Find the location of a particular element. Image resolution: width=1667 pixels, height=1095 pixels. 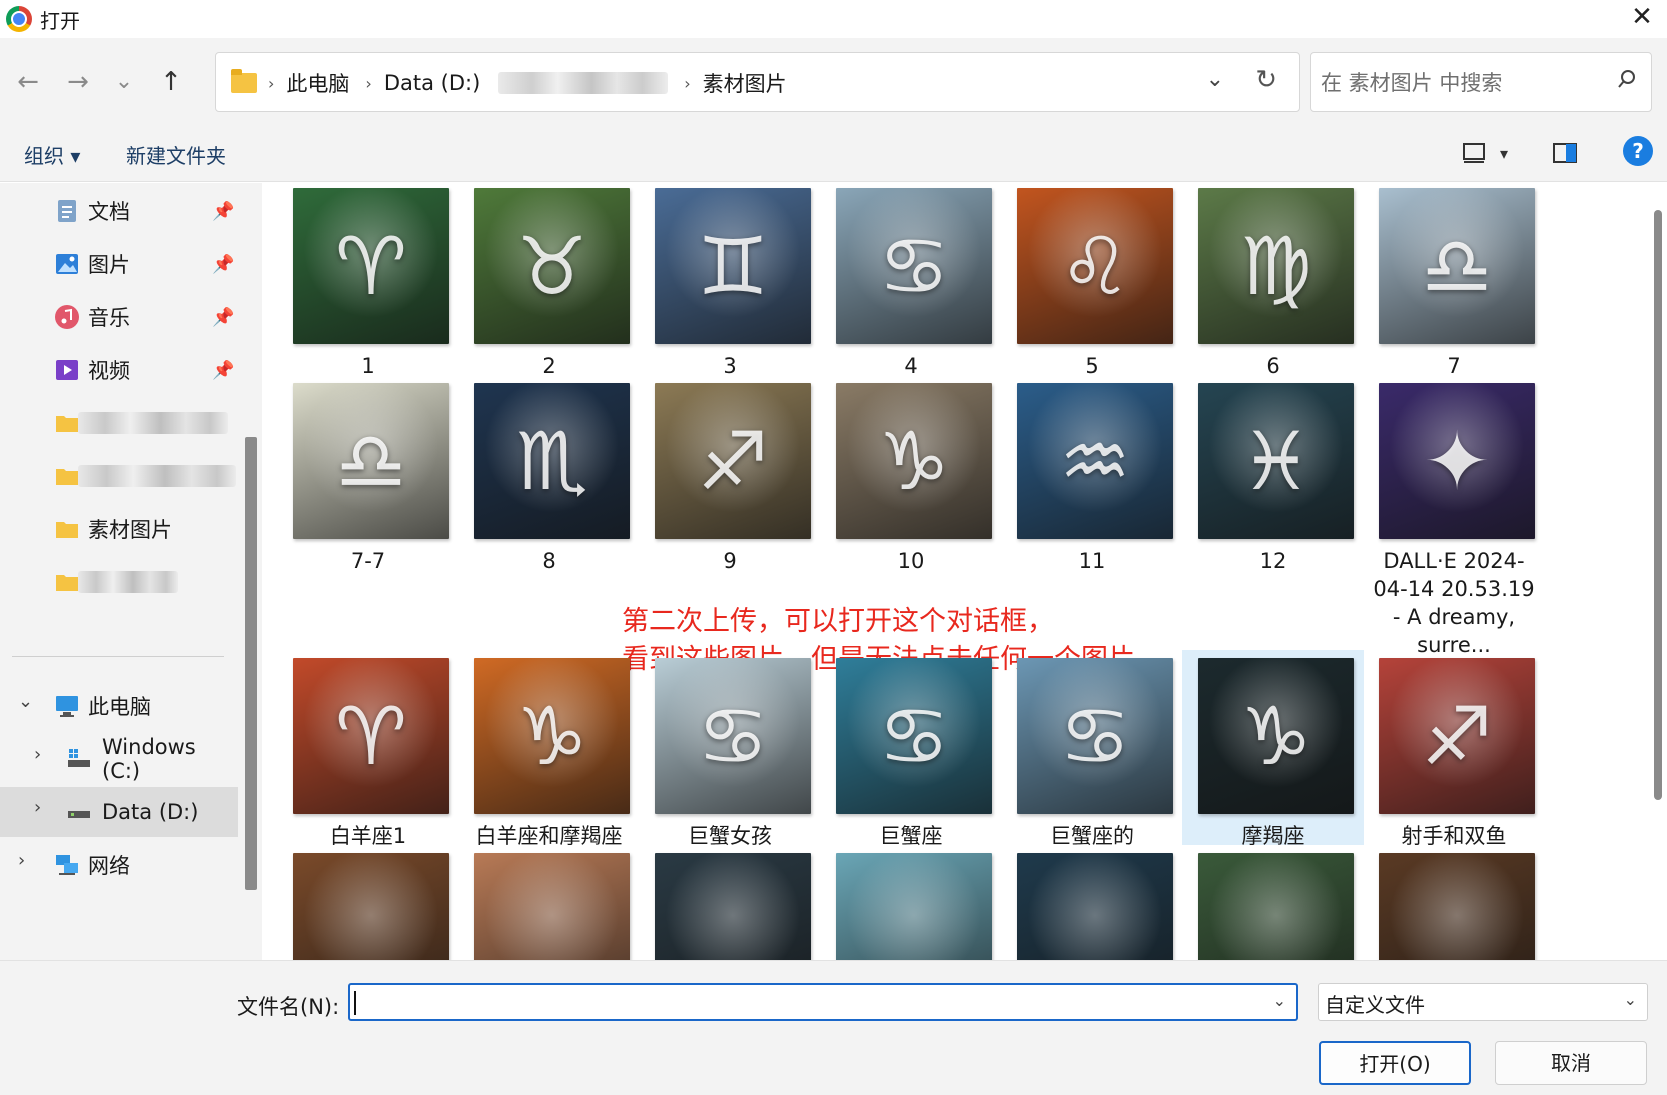

file-tile: ♋ 巨蟹座 is located at coordinates (911, 749).